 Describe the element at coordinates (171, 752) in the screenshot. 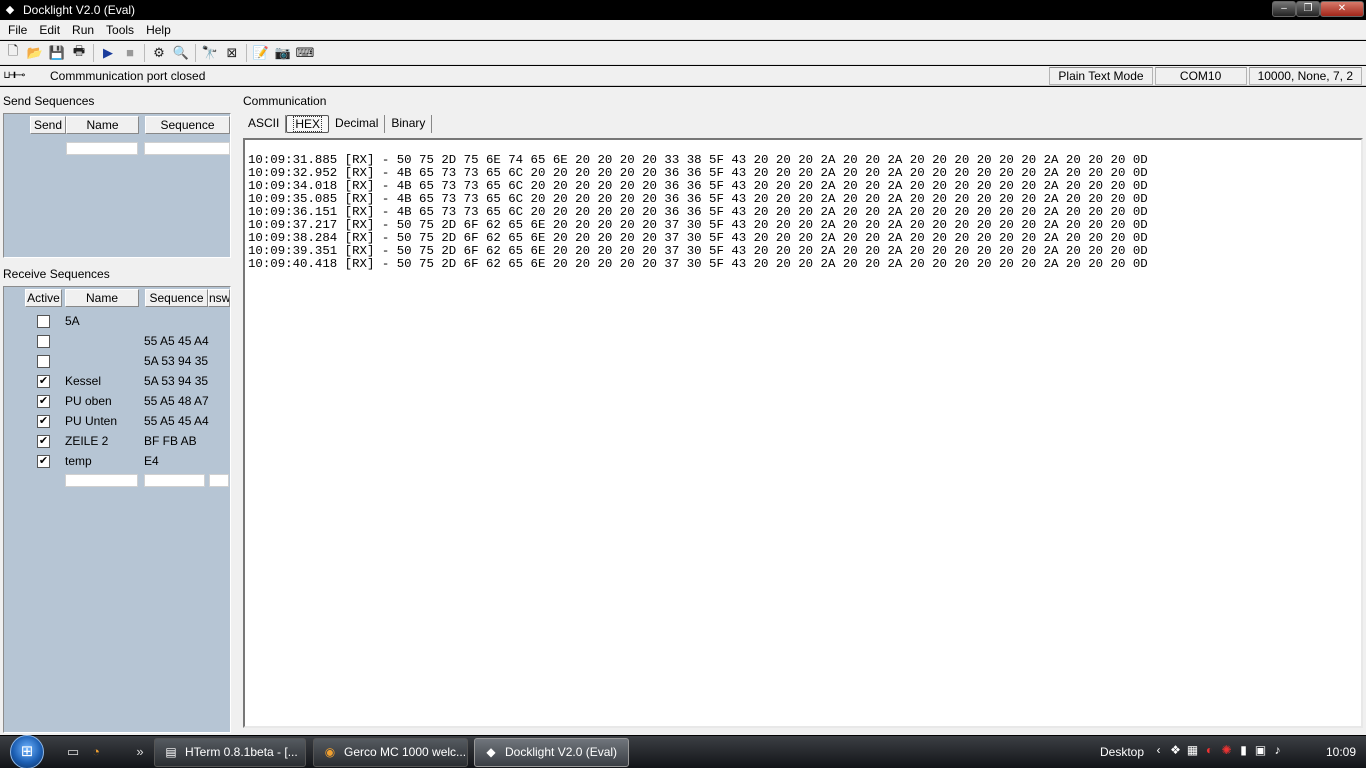

I see `hterm-icon: ▤` at that location.